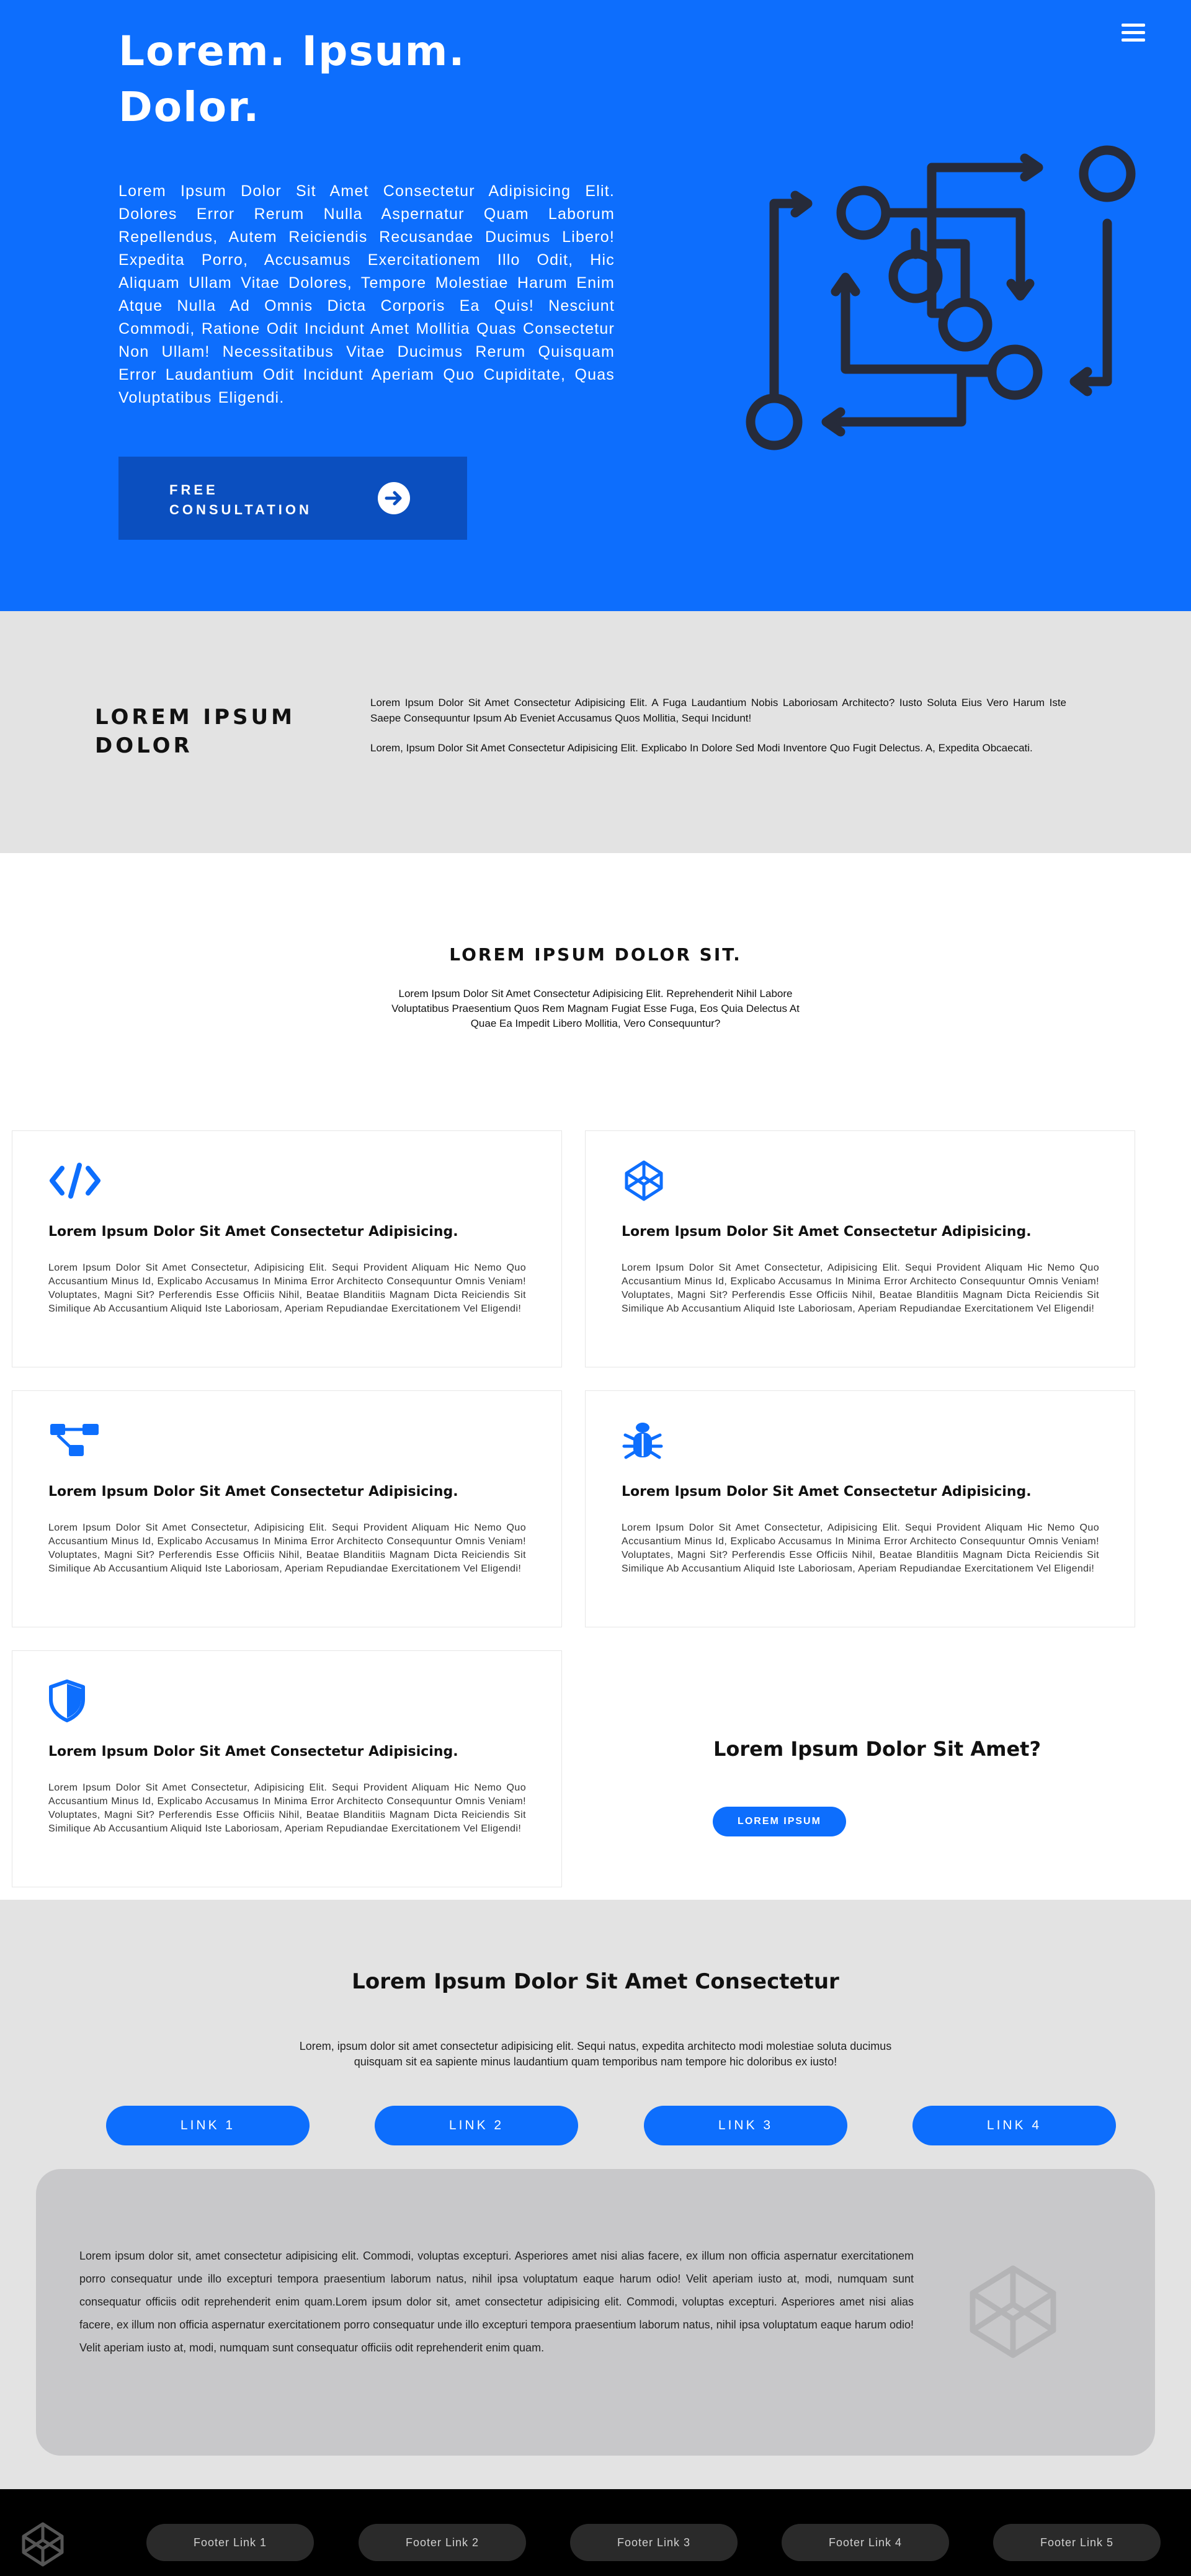  I want to click on shield-icon, so click(67, 1700).